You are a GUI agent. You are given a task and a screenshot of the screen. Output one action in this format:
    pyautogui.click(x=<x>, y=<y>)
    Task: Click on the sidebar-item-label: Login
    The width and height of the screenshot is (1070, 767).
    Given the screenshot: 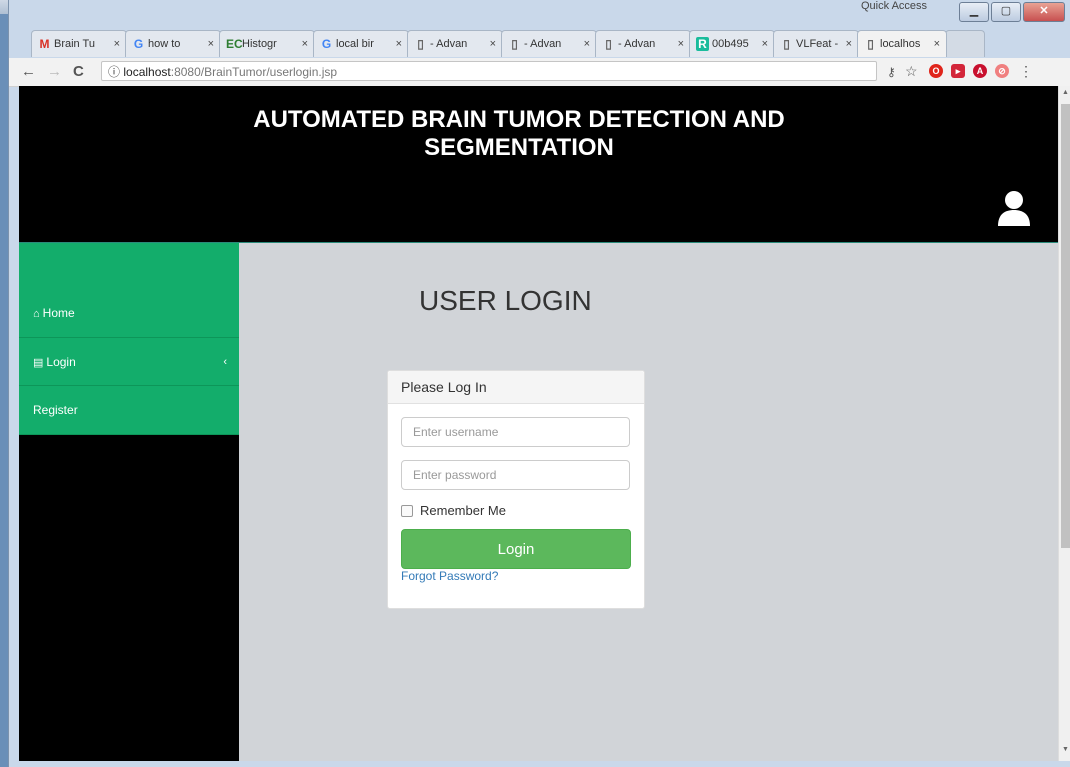 What is the action you would take?
    pyautogui.click(x=61, y=362)
    